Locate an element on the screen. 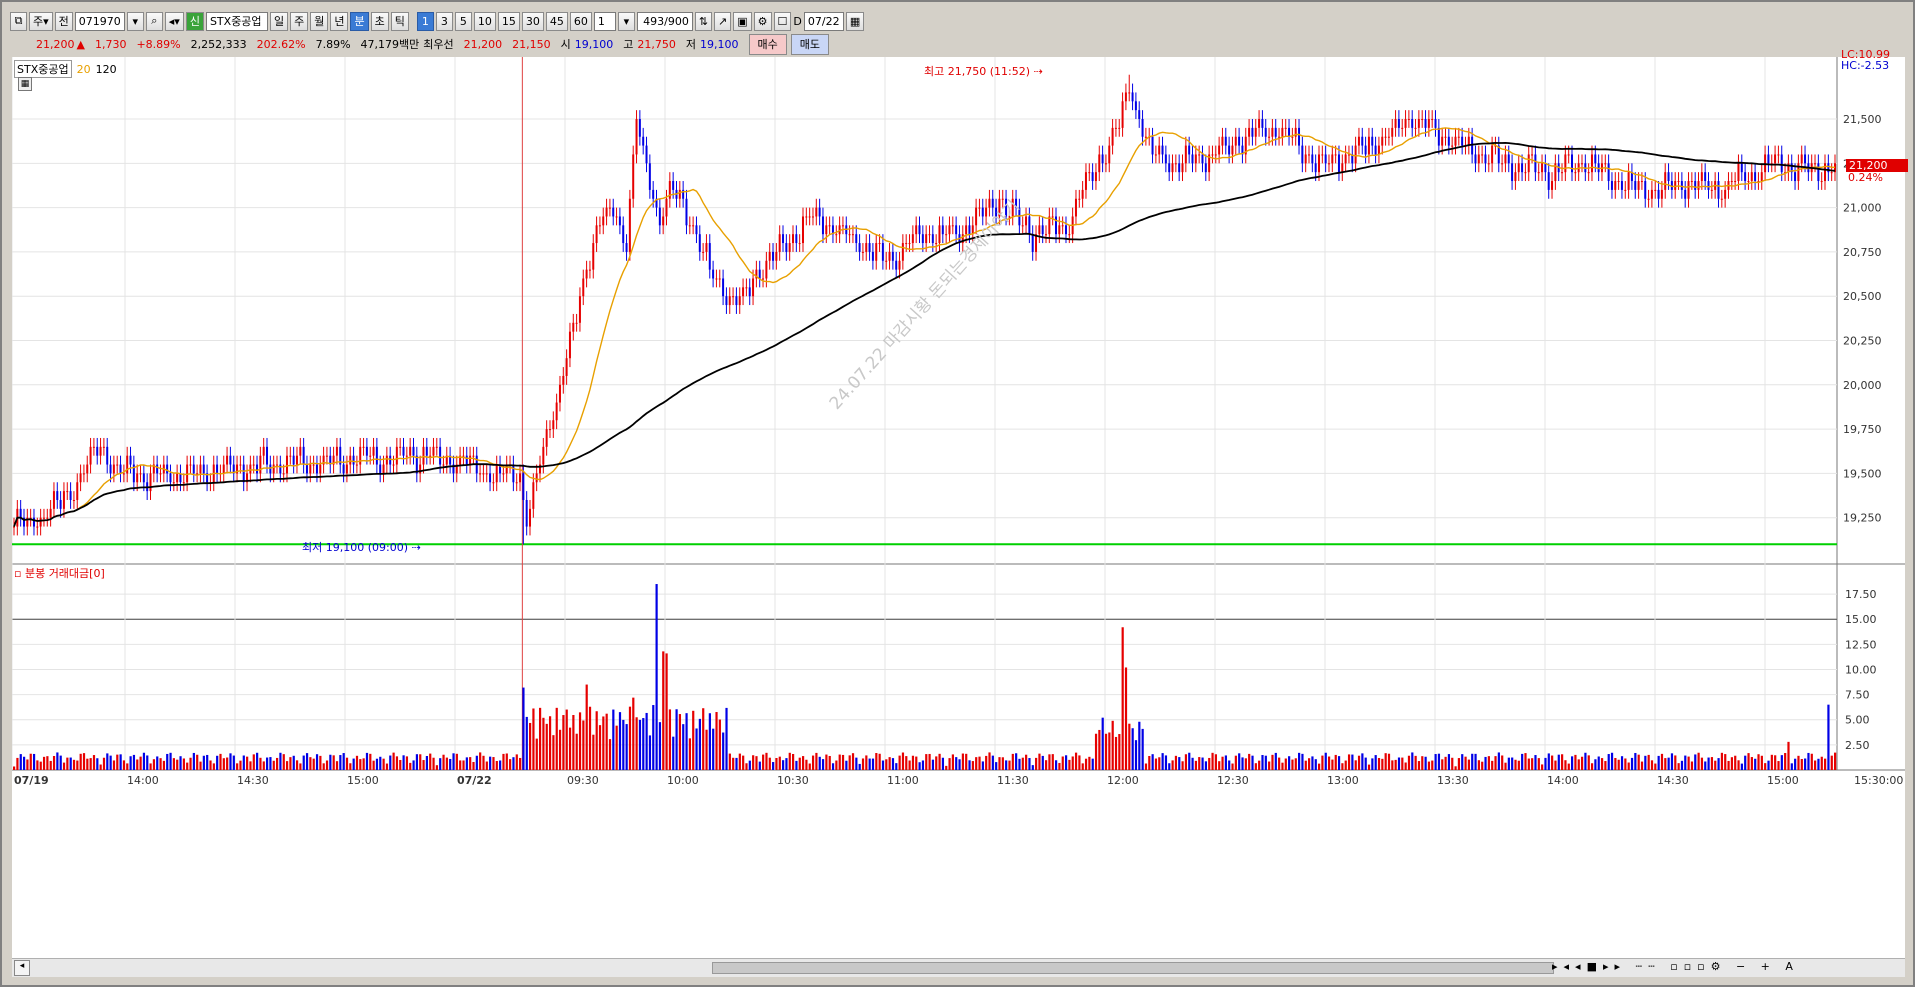 The width and height of the screenshot is (1915, 987). d-checkbox: ☐ is located at coordinates (782, 21).